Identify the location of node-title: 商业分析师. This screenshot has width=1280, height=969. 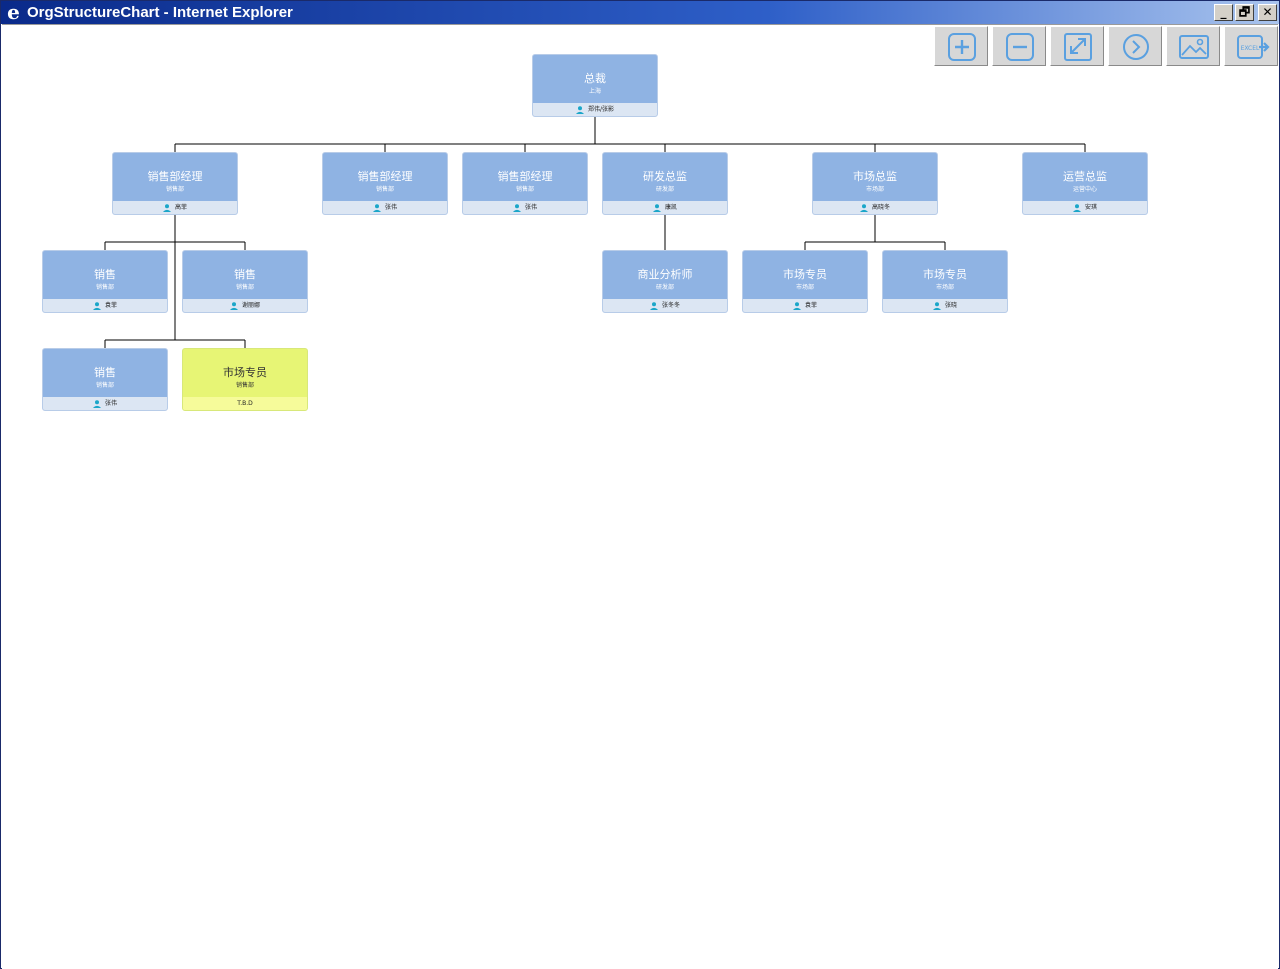
(665, 274).